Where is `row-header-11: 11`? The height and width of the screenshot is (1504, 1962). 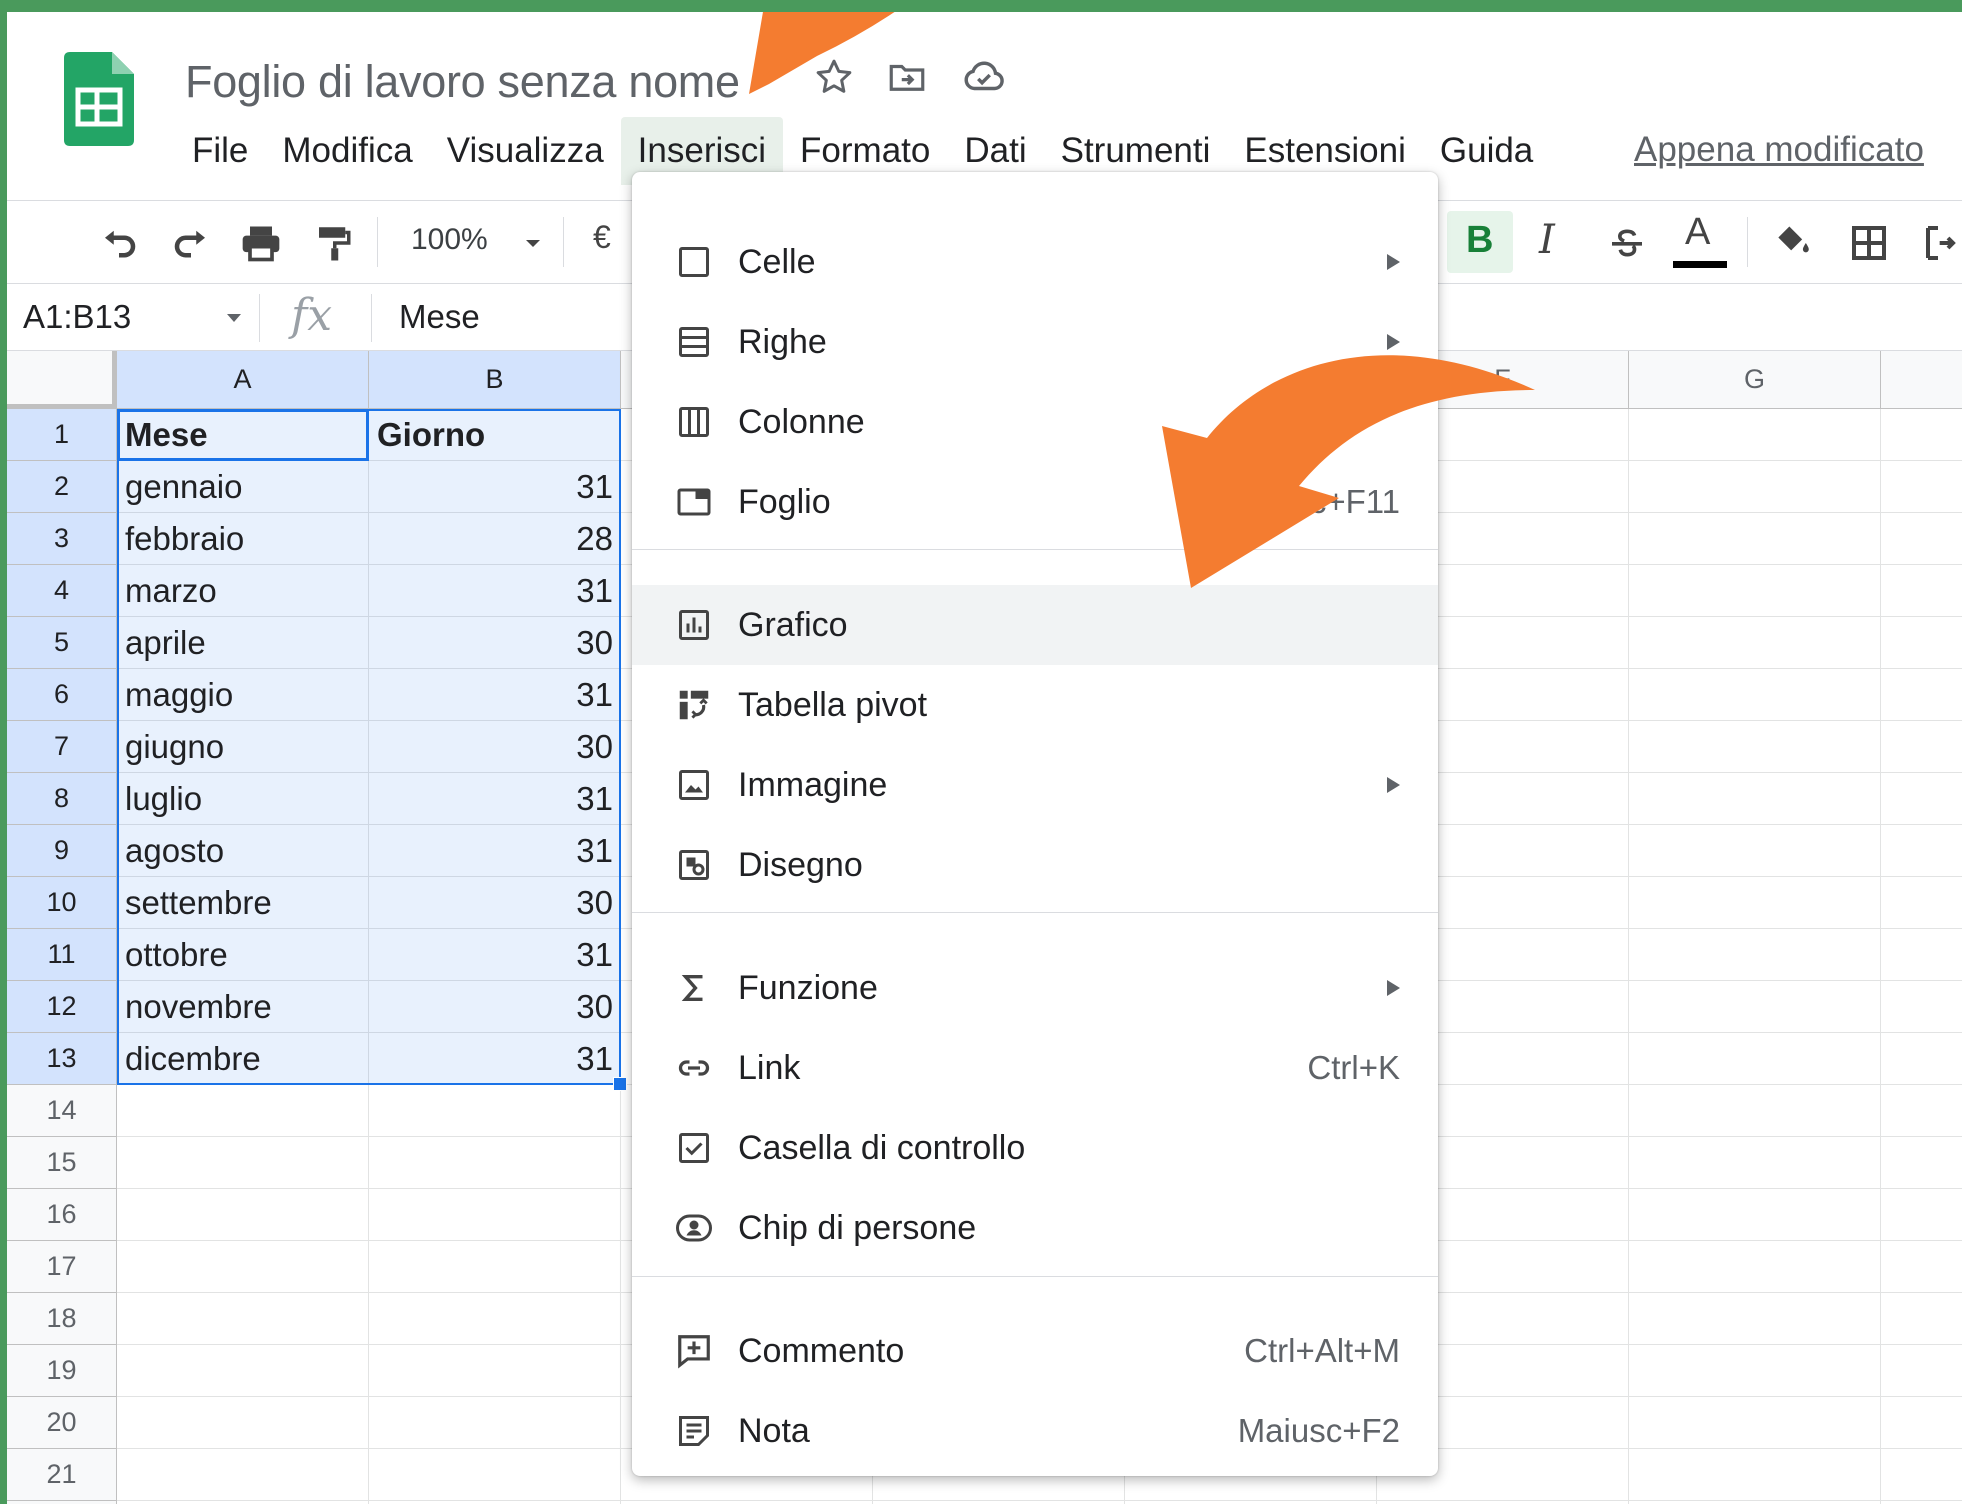 row-header-11: 11 is located at coordinates (62, 955).